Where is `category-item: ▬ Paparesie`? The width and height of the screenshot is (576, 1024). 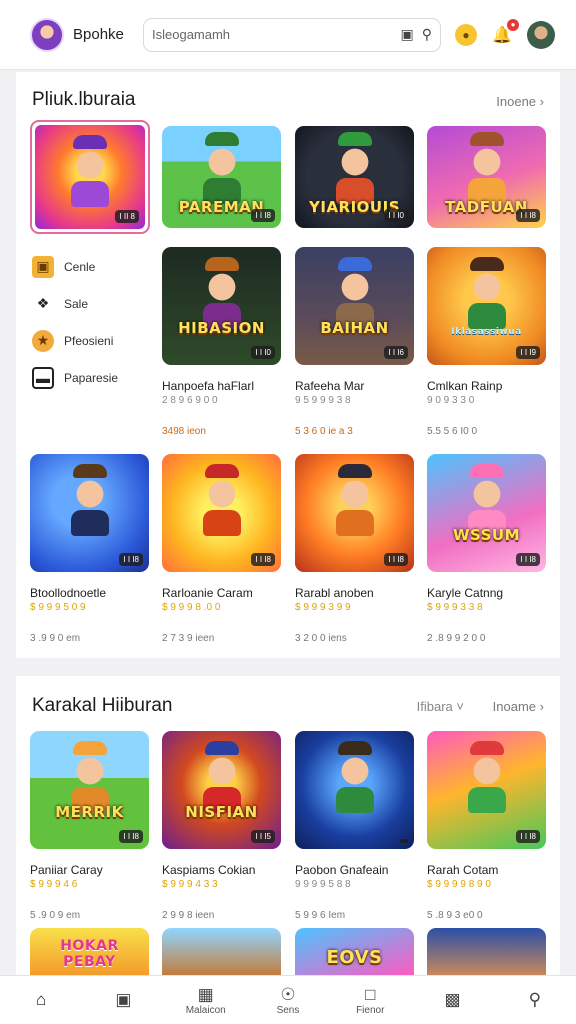
category-item: ▬ Paparesie is located at coordinates (75, 377).